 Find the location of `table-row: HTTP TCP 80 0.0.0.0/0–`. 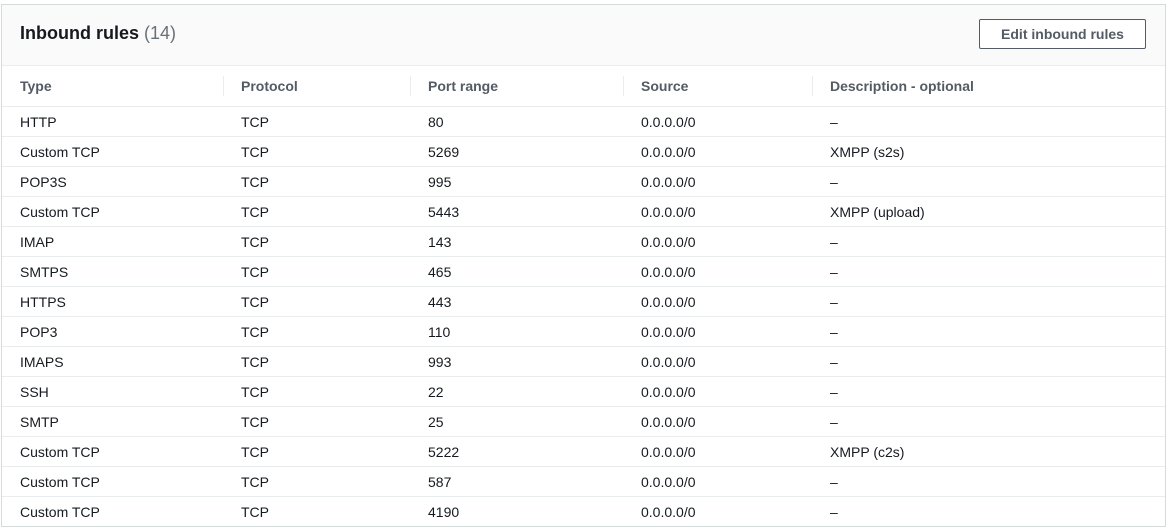

table-row: HTTP TCP 80 0.0.0.0/0– is located at coordinates (583, 121).